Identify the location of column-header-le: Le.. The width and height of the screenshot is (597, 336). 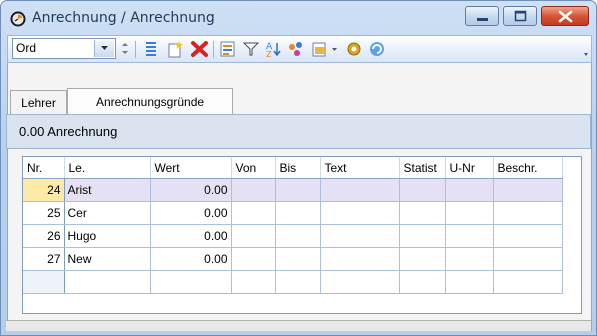
(107, 168).